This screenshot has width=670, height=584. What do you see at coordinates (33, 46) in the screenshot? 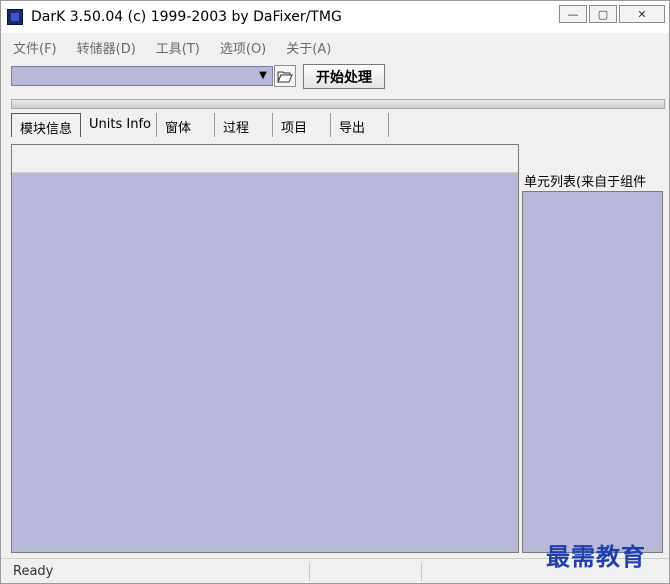
I see `menu-file: 文件(F)` at bounding box center [33, 46].